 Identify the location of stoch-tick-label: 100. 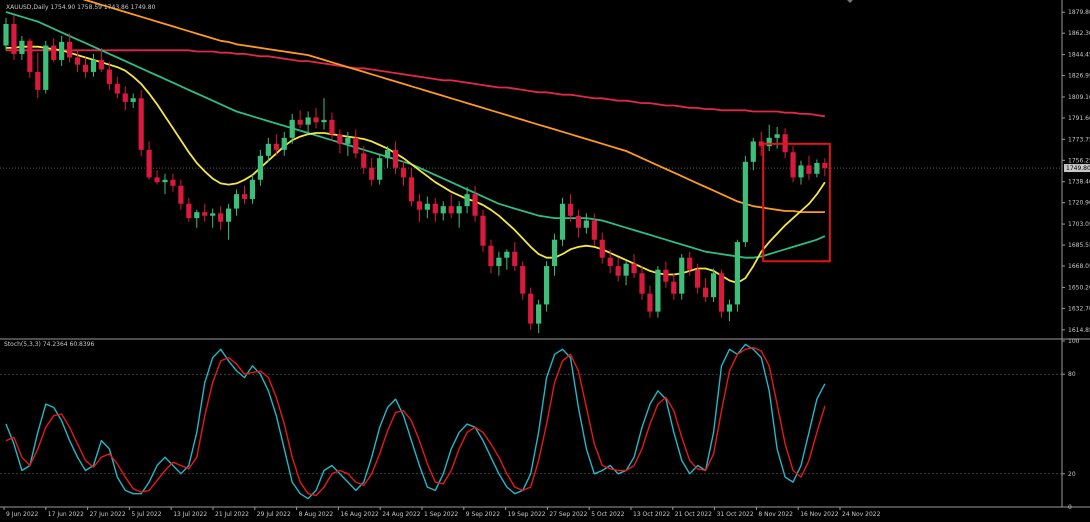
(1074, 341).